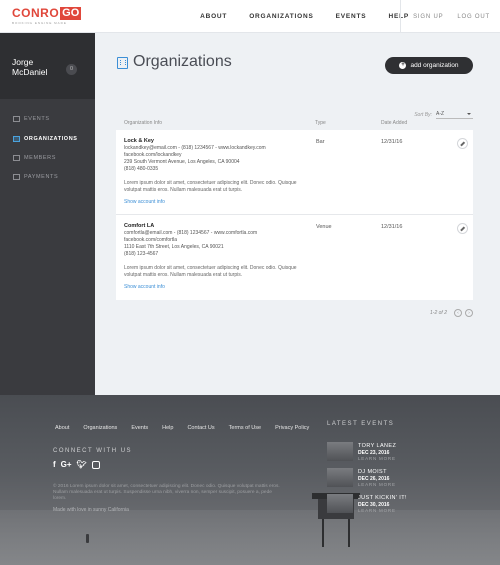  I want to click on account-nav: SIGN UP LOG OUT, so click(445, 16).